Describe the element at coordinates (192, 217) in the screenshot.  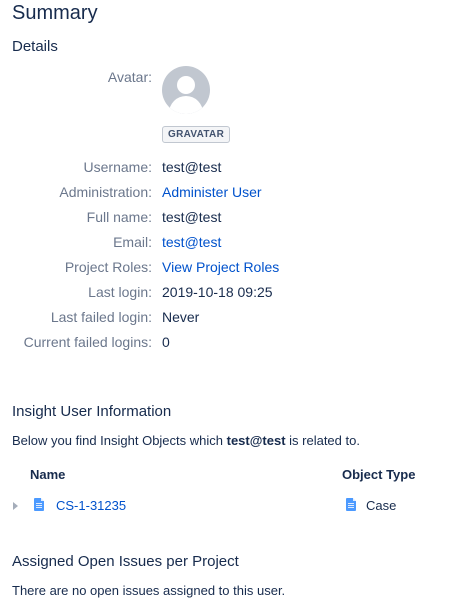
I see `full-name-value: test@test` at that location.